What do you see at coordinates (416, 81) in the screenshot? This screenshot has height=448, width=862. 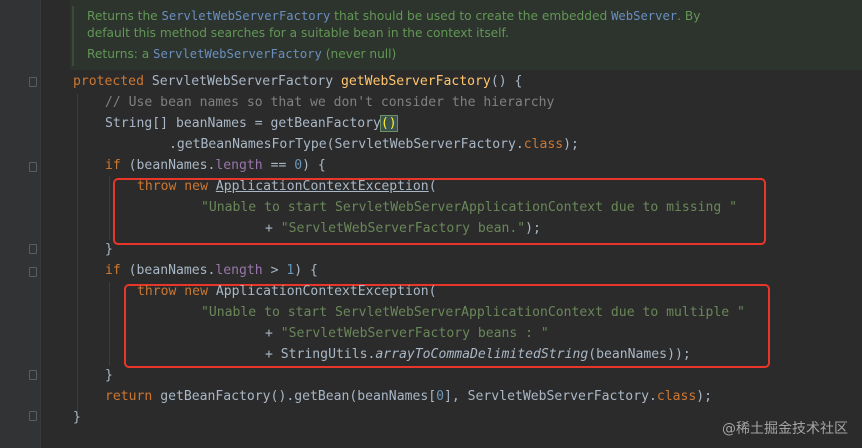 I see `method-name: getWebServerFactory` at bounding box center [416, 81].